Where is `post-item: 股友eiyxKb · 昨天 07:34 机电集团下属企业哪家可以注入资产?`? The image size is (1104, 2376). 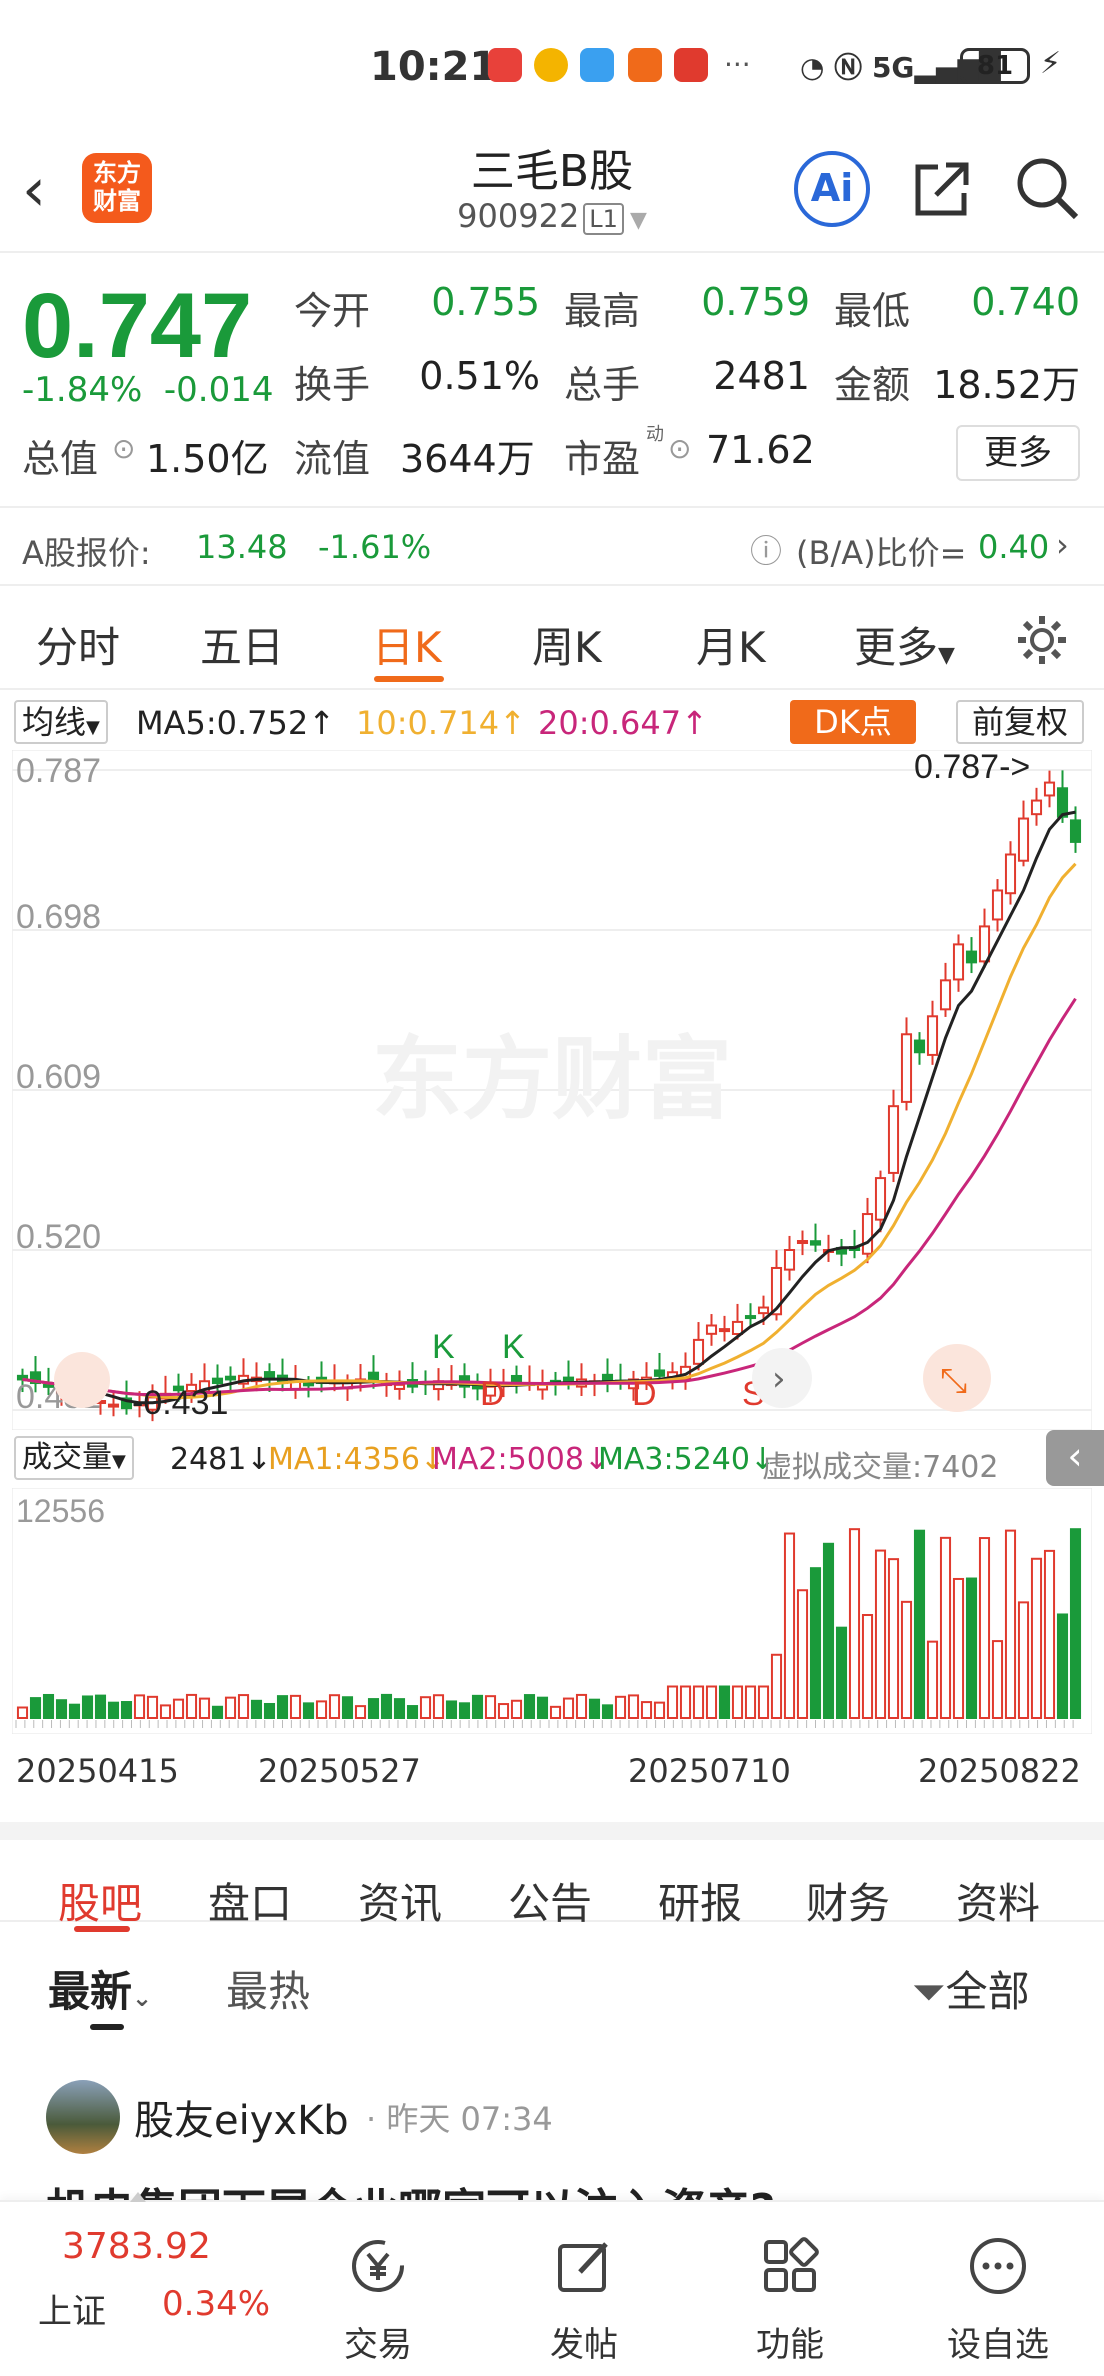 post-item: 股友eiyxKb · 昨天 07:34 机电集团下属企业哪家可以注入资产? is located at coordinates (552, 2148).